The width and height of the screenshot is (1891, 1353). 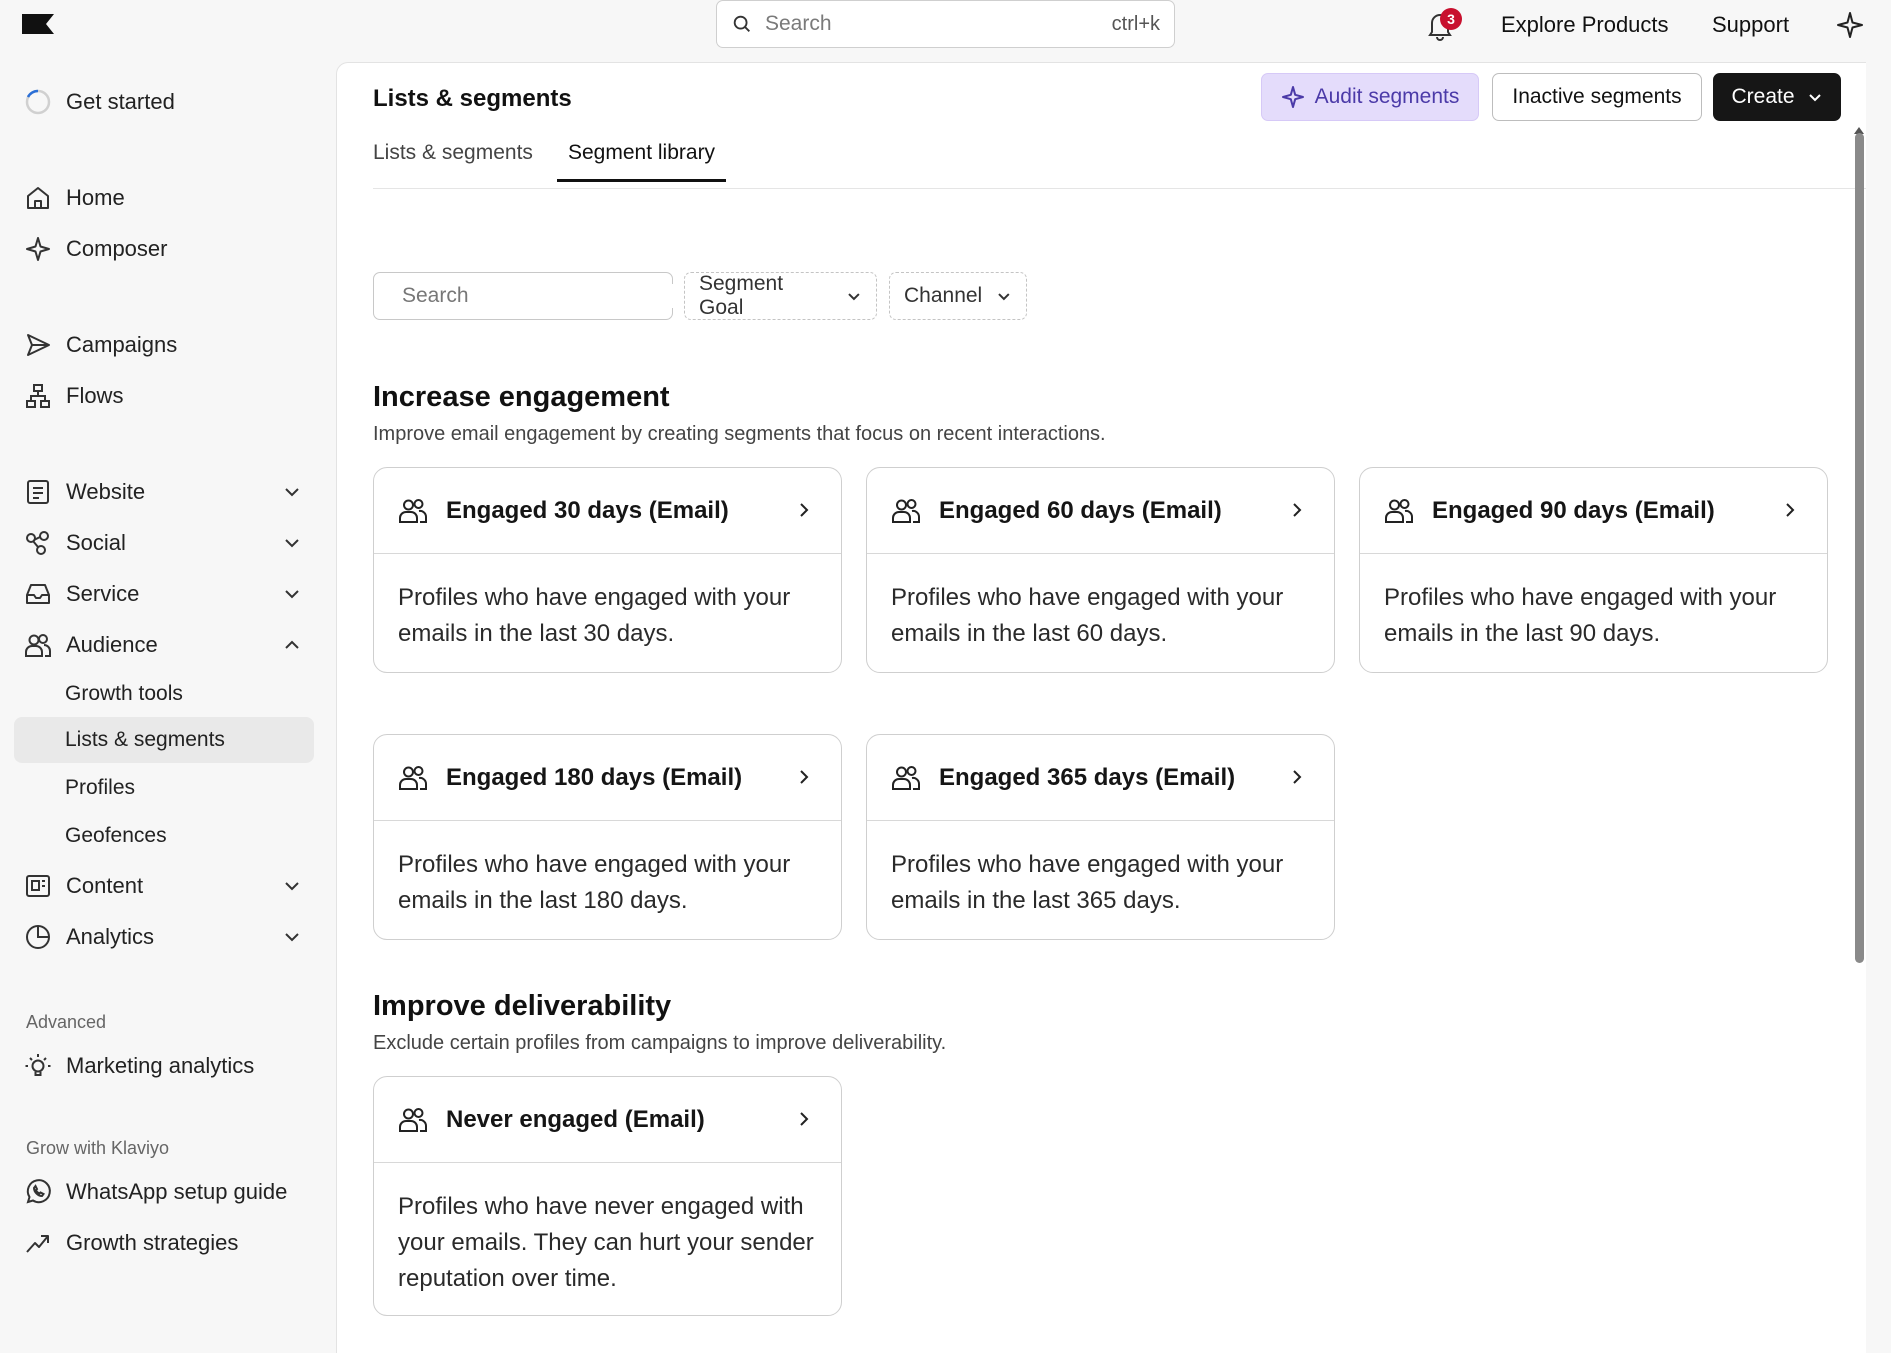 I want to click on segment-goal-label: Segment Goal, so click(x=741, y=295).